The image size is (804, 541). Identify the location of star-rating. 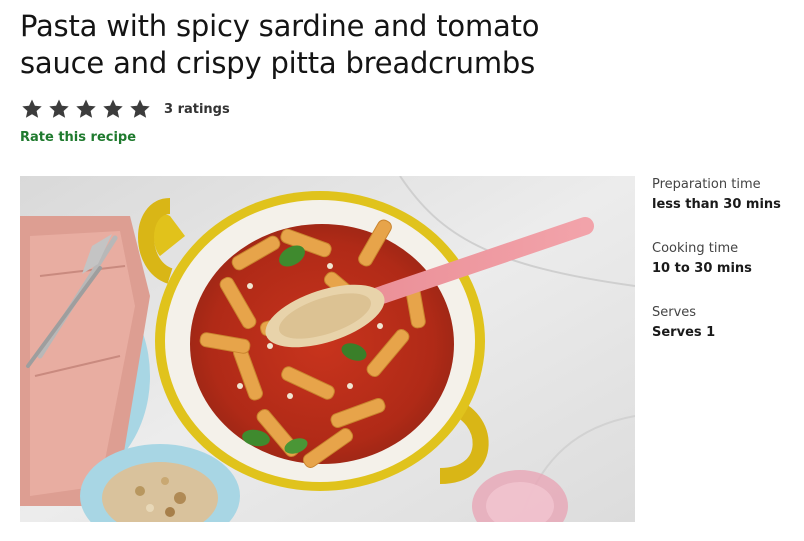
(86, 109).